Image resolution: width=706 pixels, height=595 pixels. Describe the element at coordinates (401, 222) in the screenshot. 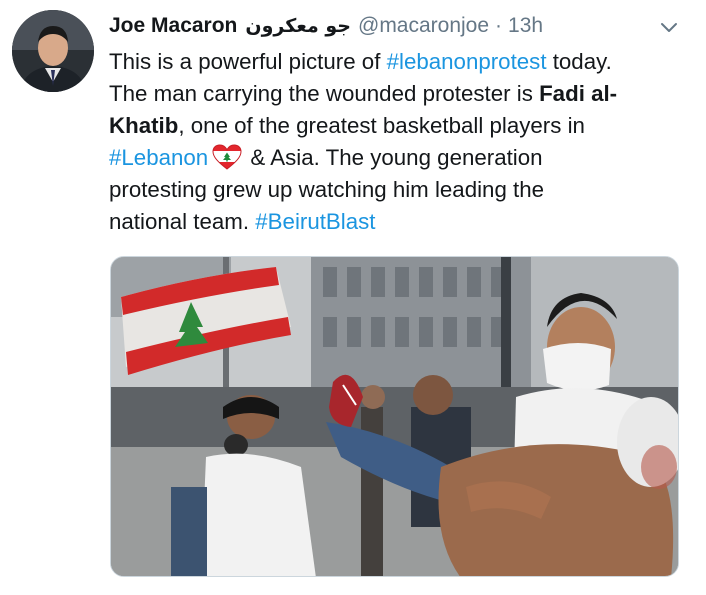

I see `tweet-line: national team. #BeirutBlast` at that location.